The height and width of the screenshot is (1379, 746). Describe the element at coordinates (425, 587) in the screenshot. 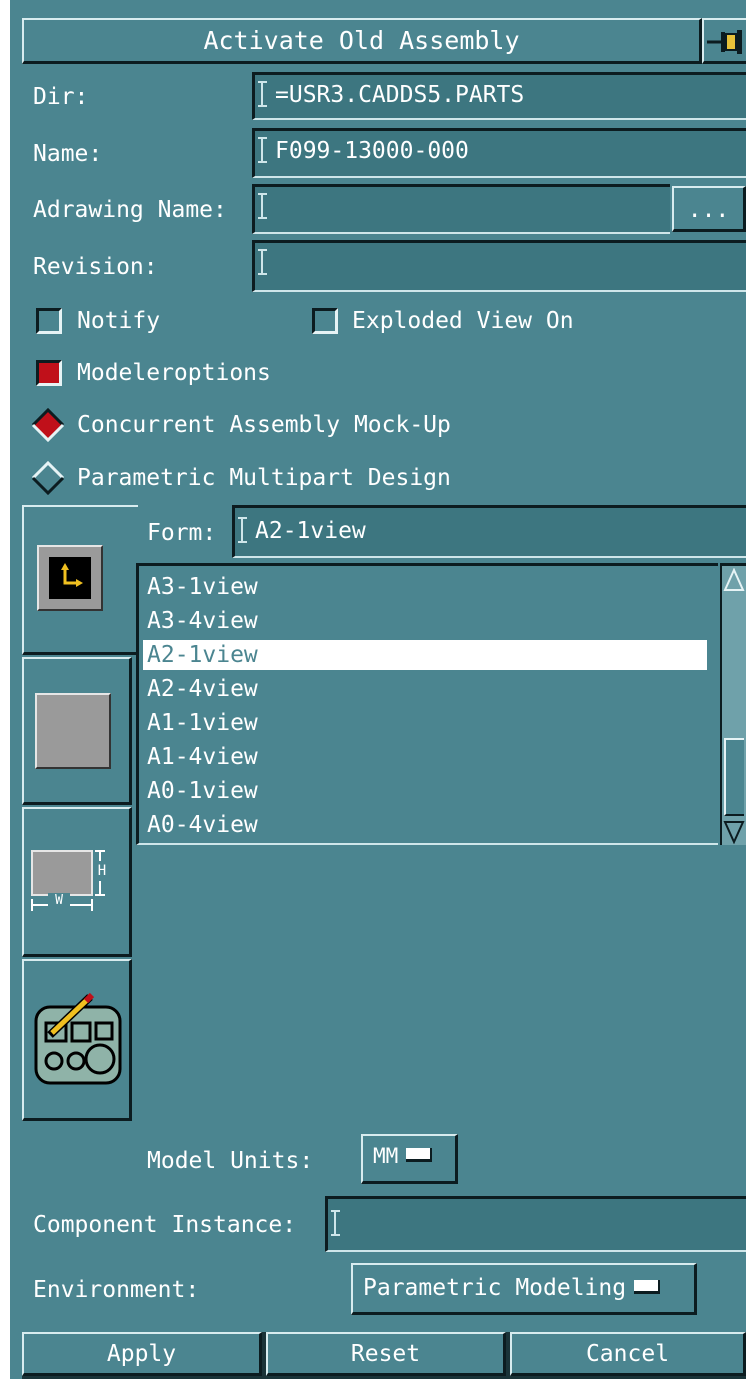

I see `list-item: A3-1view` at that location.